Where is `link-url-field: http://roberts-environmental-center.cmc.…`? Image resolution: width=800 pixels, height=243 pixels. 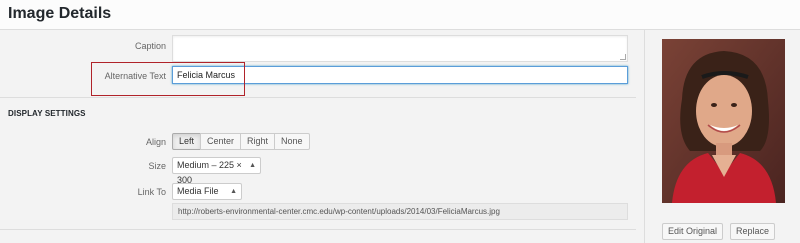 link-url-field: http://roberts-environmental-center.cmc.… is located at coordinates (400, 211).